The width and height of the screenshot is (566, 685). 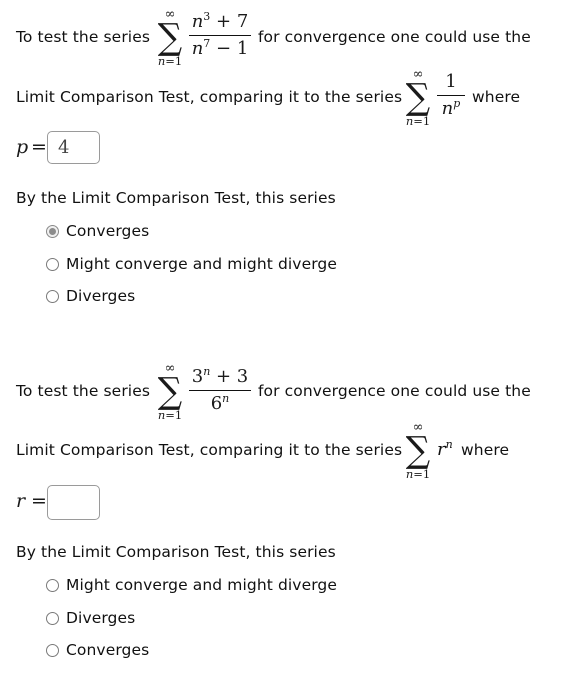 What do you see at coordinates (39, 501) in the screenshot?
I see `q2-equals-sign: =` at bounding box center [39, 501].